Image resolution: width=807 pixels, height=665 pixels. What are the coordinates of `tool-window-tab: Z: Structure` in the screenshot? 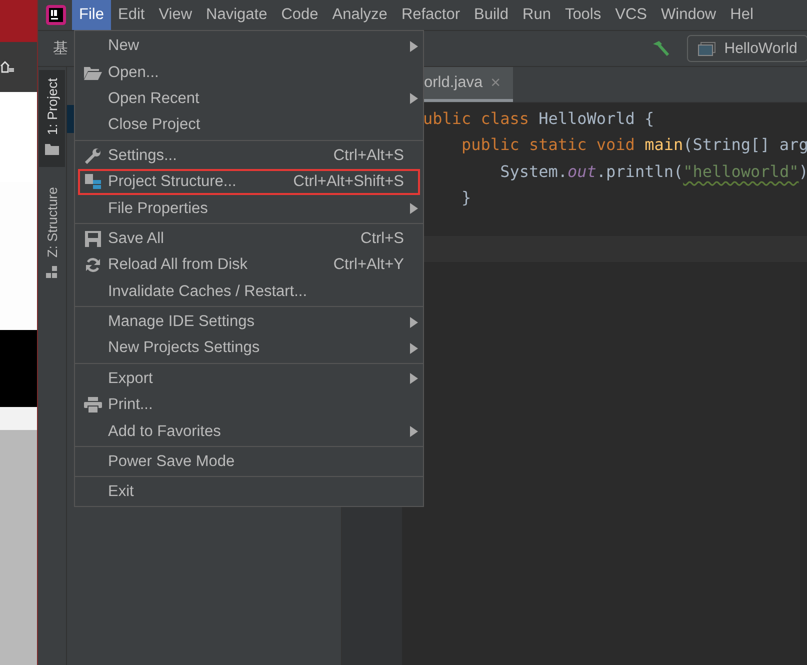 It's located at (52, 234).